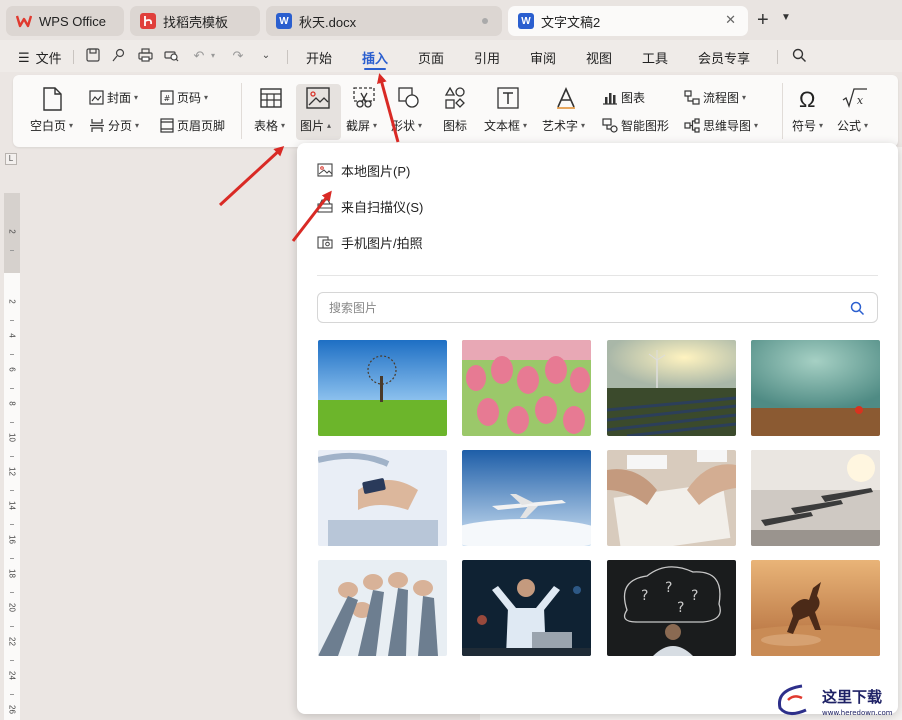 Image resolution: width=902 pixels, height=720 pixels. What do you see at coordinates (189, 98) in the screenshot?
I see `page-number-label: 页码` at bounding box center [189, 98].